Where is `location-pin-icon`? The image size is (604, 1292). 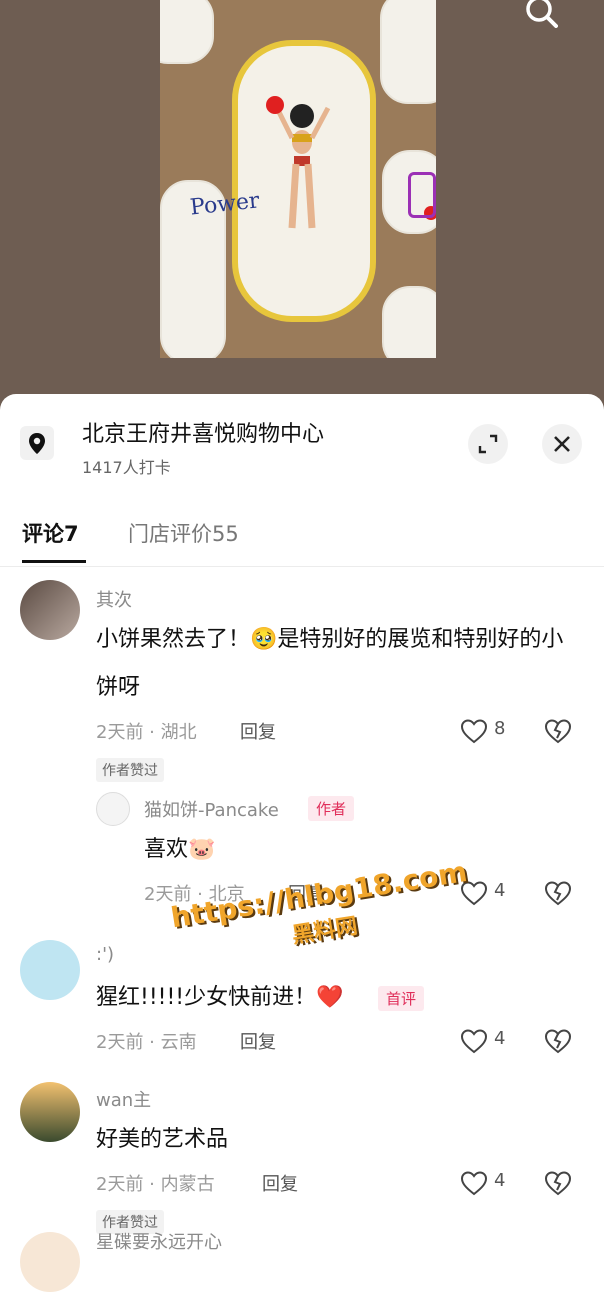 location-pin-icon is located at coordinates (37, 443).